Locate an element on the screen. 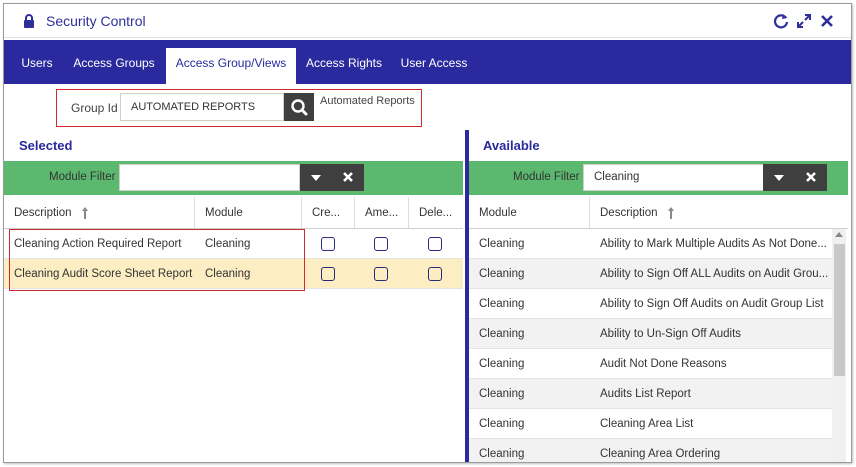  group-id-label: Group Id is located at coordinates (94, 108).